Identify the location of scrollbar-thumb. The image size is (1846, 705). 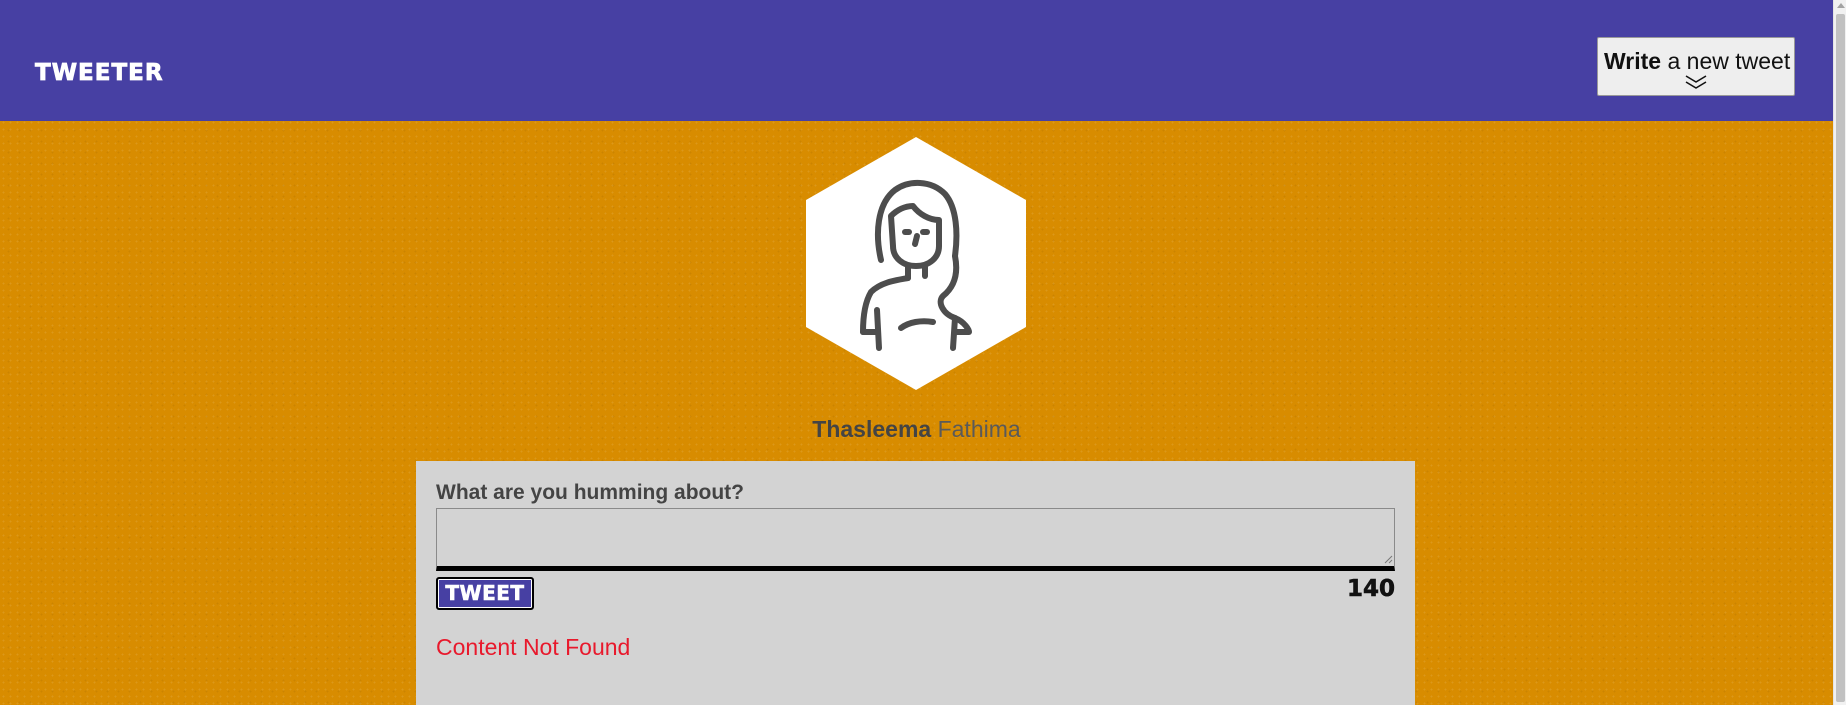
(1840, 358).